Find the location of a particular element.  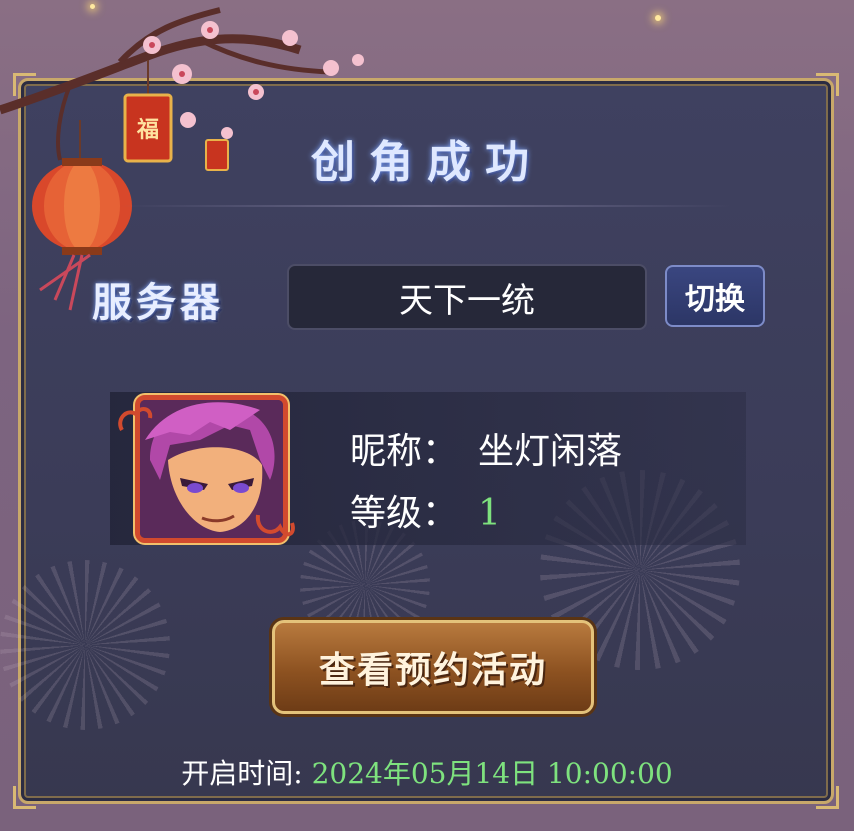

server-label: 服务器 is located at coordinates (158, 302).